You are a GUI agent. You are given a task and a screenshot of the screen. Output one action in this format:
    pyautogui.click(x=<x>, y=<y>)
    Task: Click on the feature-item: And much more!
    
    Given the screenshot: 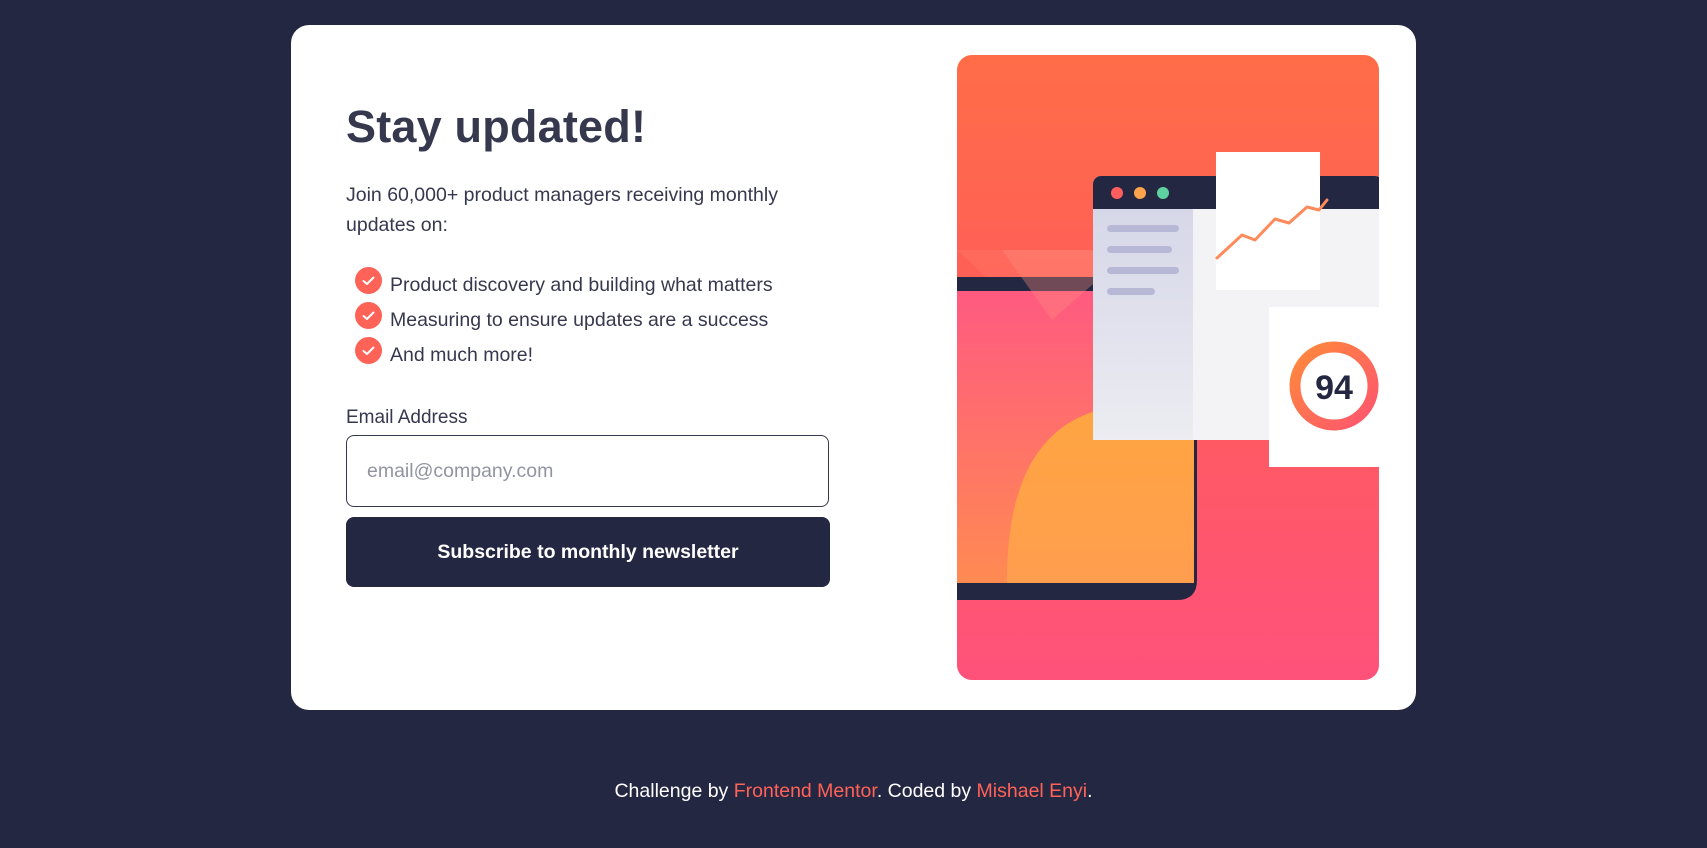 What is the action you would take?
    pyautogui.click(x=564, y=351)
    